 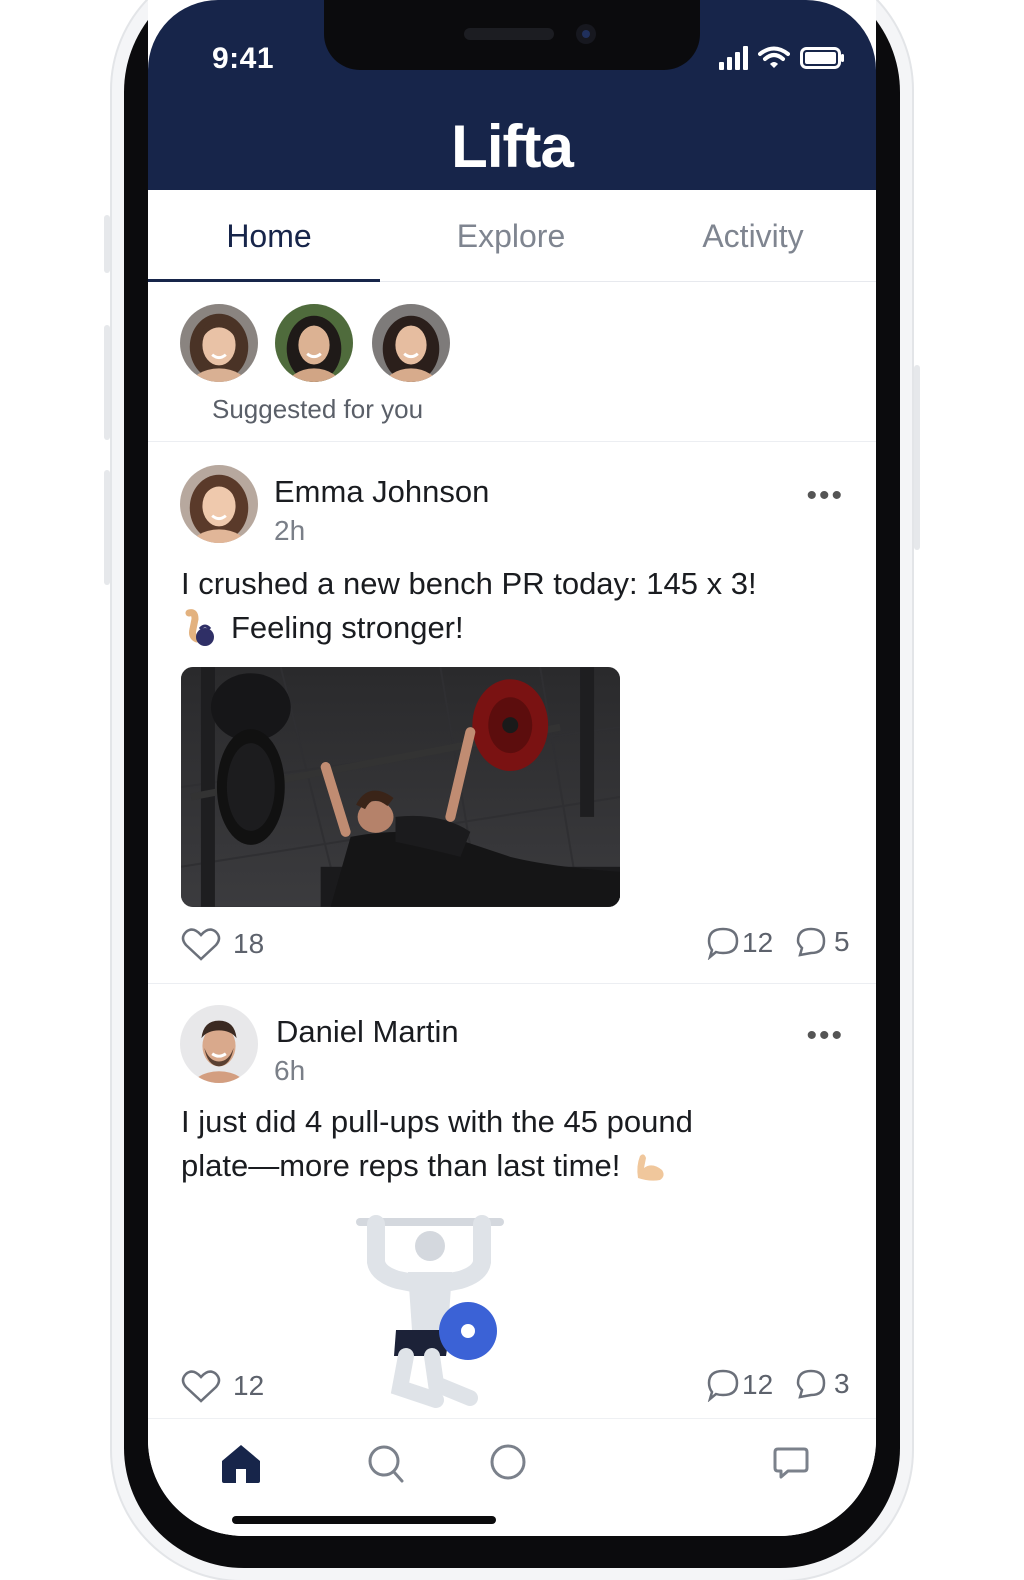 What do you see at coordinates (401, 1165) in the screenshot?
I see `post-text-line-2: plate—more reps than last time!` at bounding box center [401, 1165].